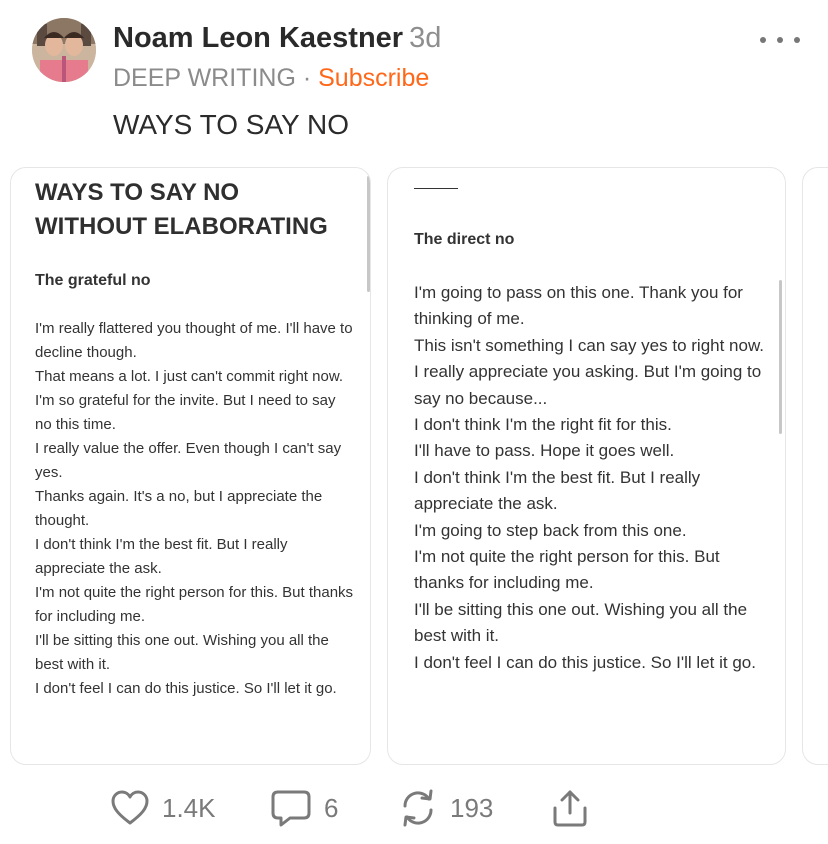 This screenshot has width=828, height=844. Describe the element at coordinates (130, 807) in the screenshot. I see `heart-icon` at that location.